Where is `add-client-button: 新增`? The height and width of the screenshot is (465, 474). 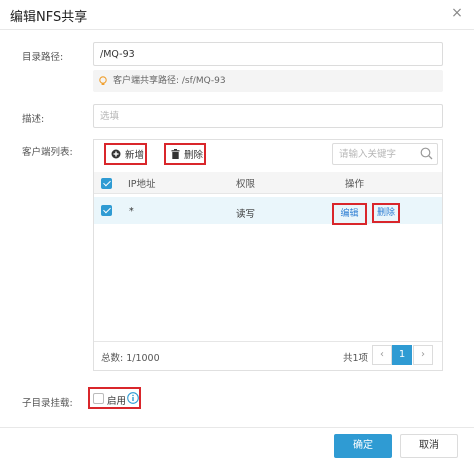 add-client-button: 新增 is located at coordinates (125, 154).